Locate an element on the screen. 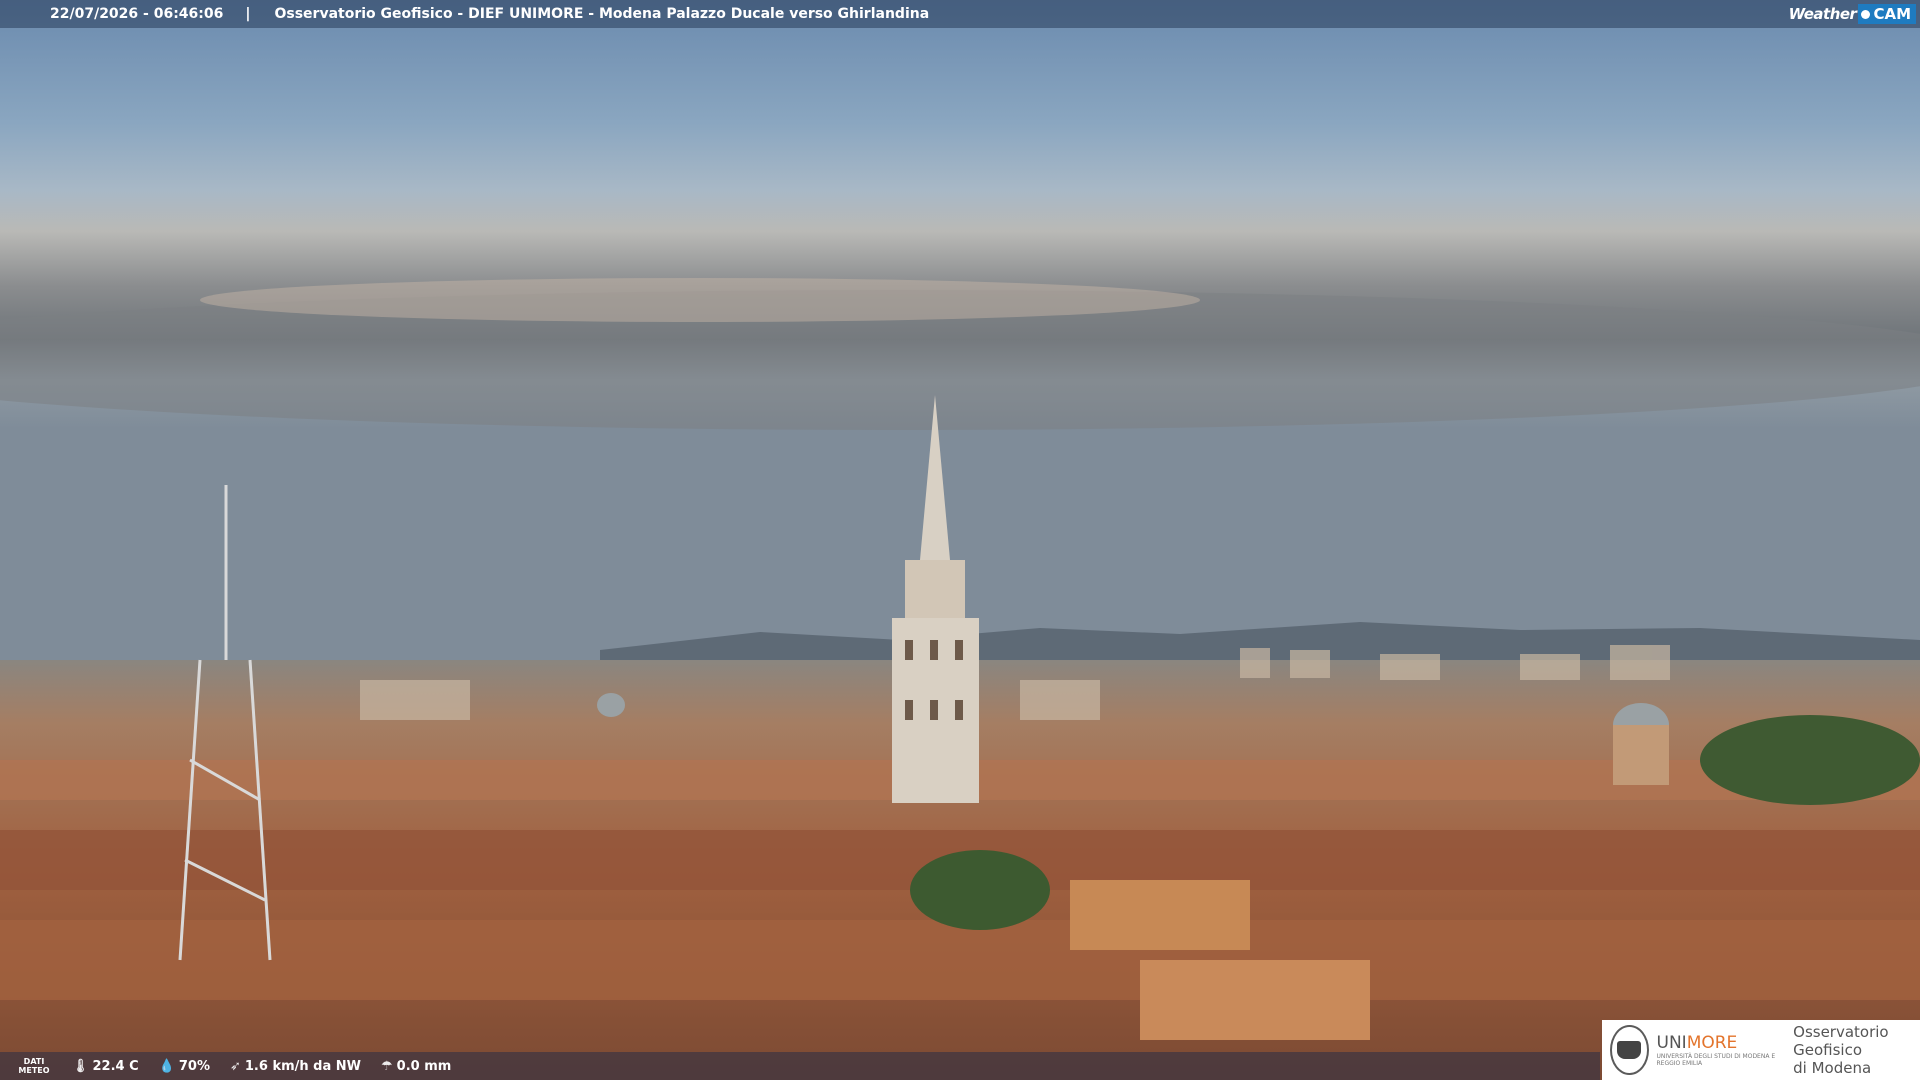 This screenshot has width=1920, height=1080. weathercam-logo: Weather CAM is located at coordinates (1852, 14).